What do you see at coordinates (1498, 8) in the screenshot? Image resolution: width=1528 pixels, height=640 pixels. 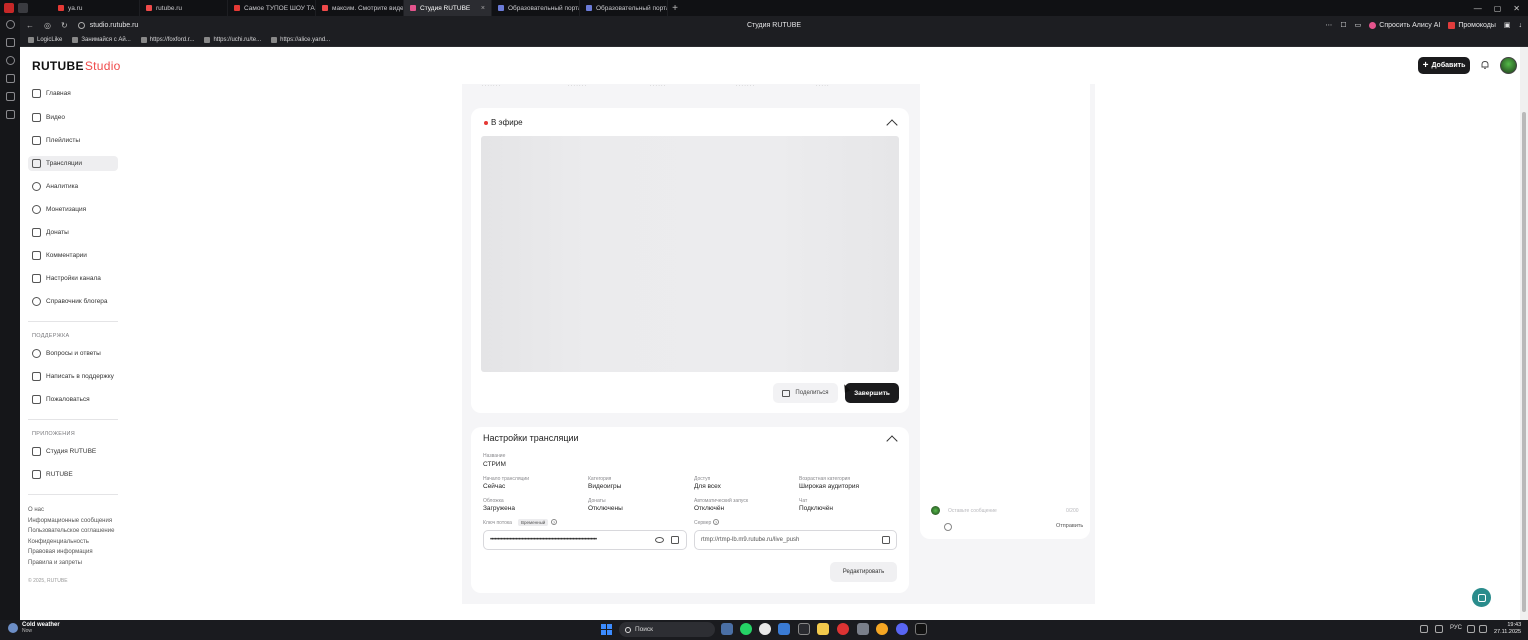 I see `maximize-icon: ▢` at bounding box center [1498, 8].